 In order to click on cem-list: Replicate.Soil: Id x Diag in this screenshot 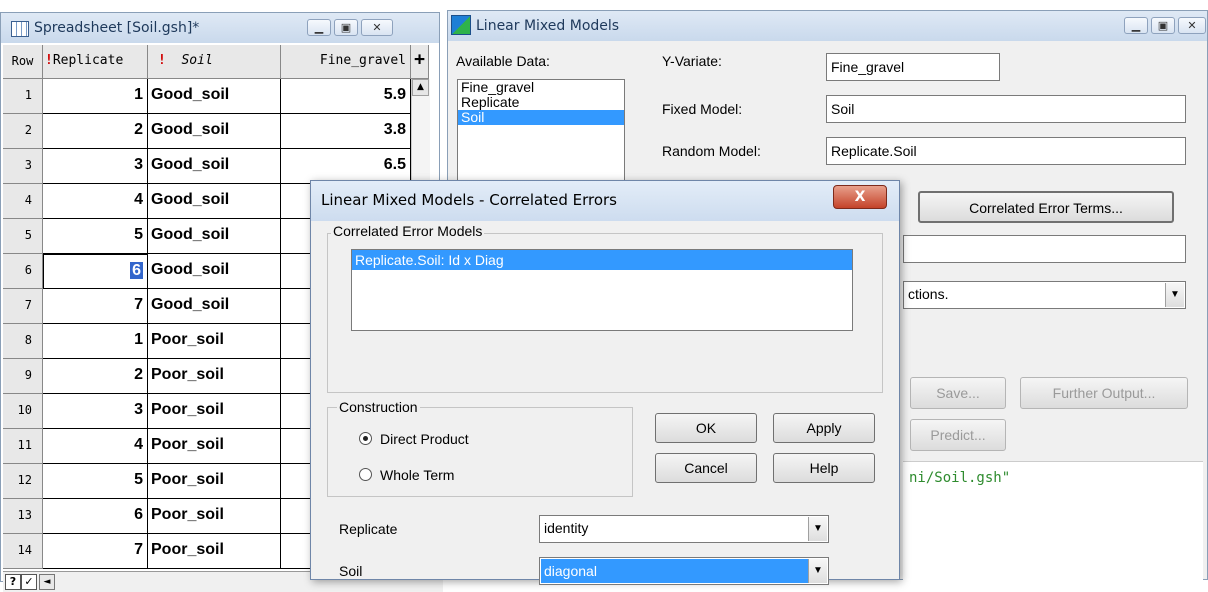, I will do `click(602, 290)`.